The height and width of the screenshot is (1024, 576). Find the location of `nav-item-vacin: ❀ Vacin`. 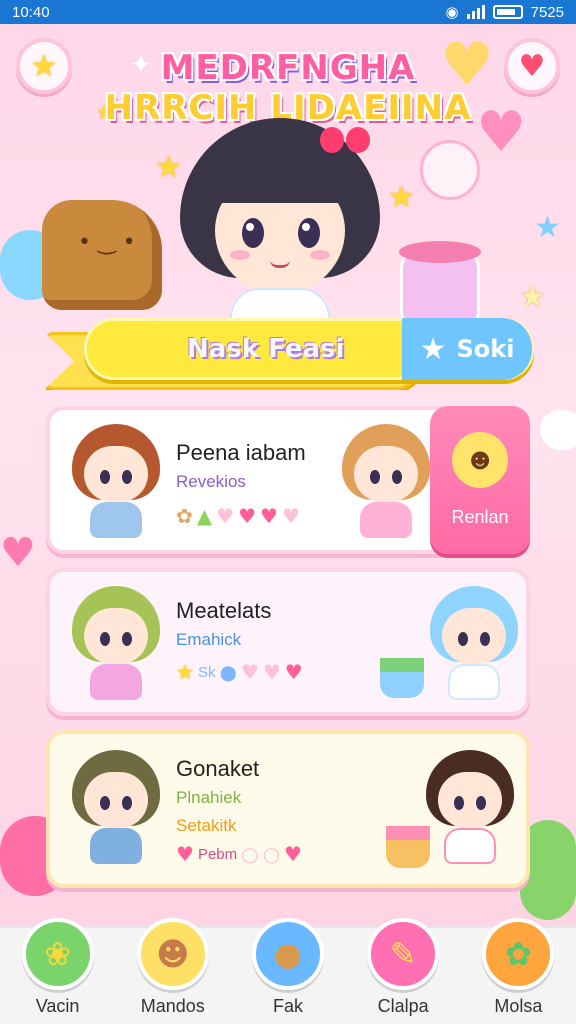

nav-item-vacin: ❀ Vacin is located at coordinates (58, 967).